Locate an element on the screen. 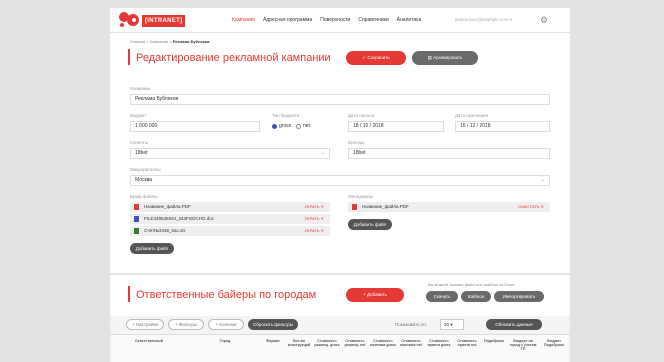 The height and width of the screenshot is (362, 664). save-button-label: Сохранить is located at coordinates (378, 57).